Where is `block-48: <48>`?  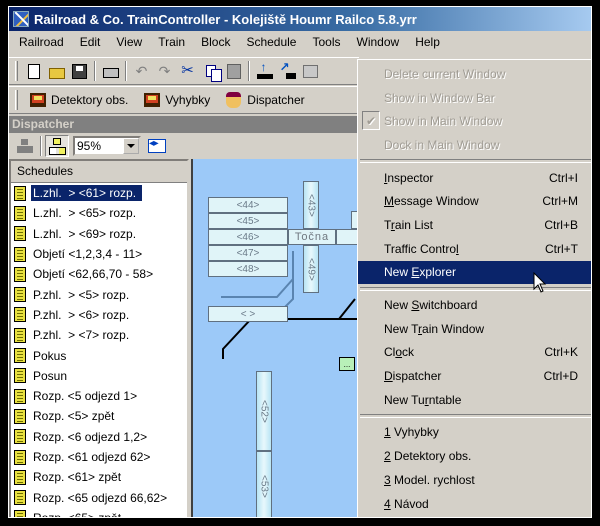
block-48: <48> is located at coordinates (248, 269).